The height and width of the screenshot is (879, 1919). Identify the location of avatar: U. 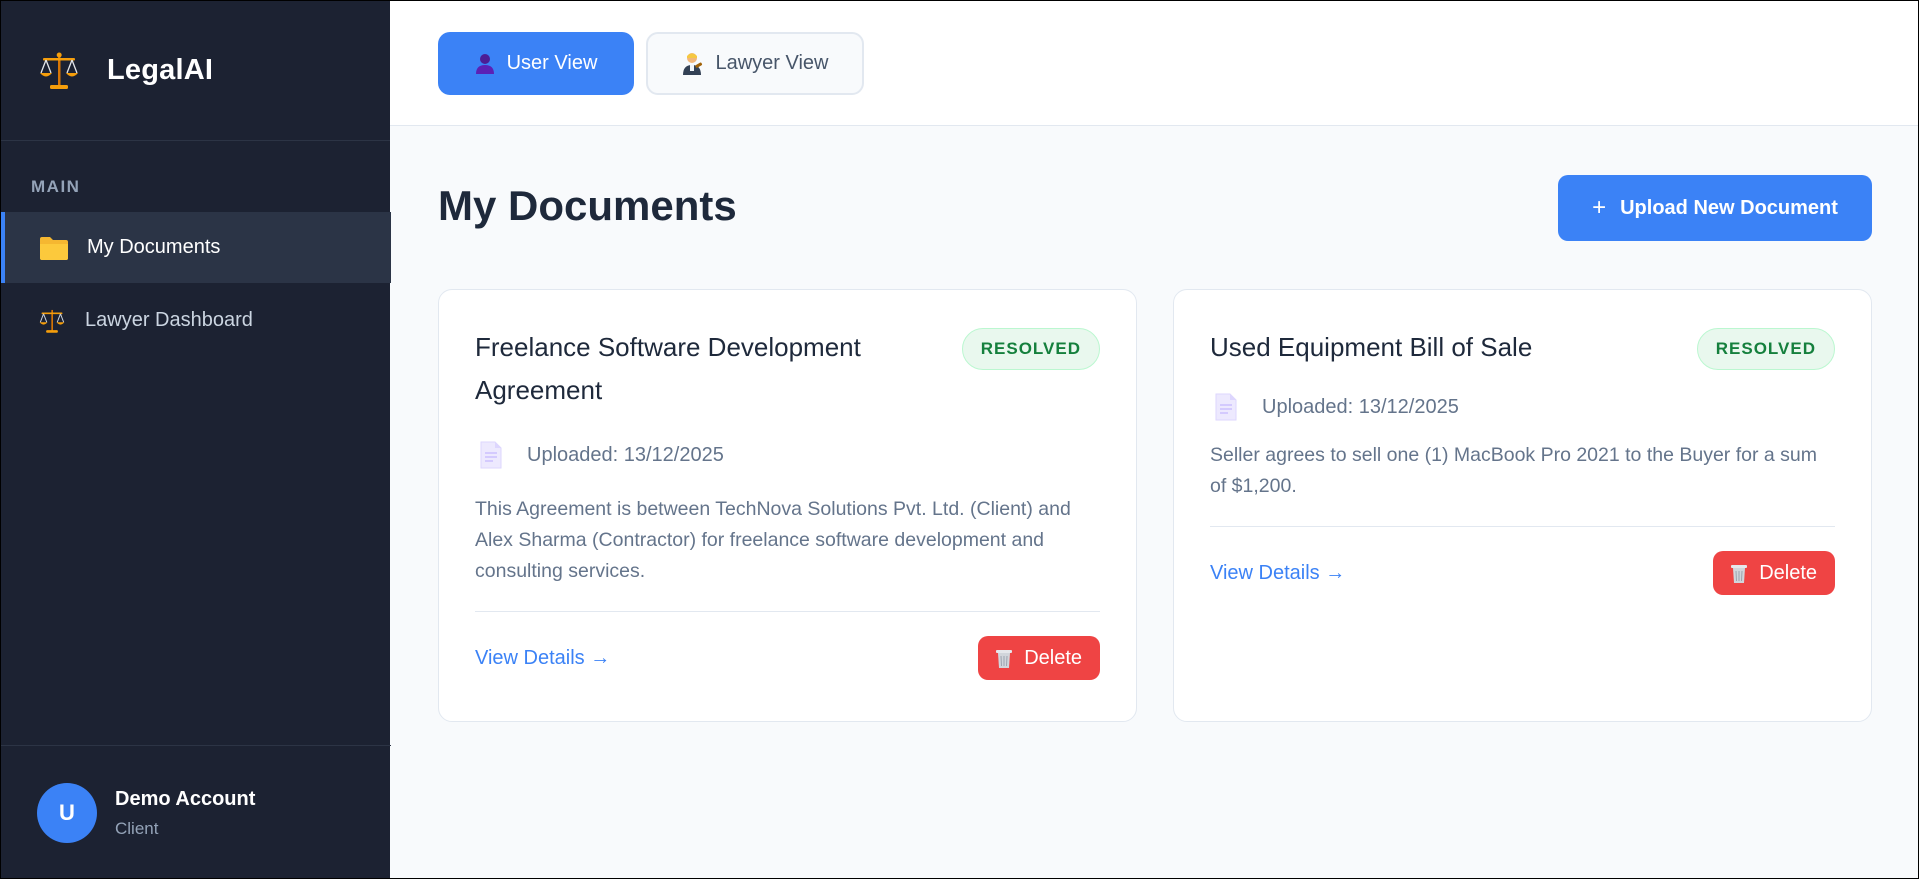
(67, 813).